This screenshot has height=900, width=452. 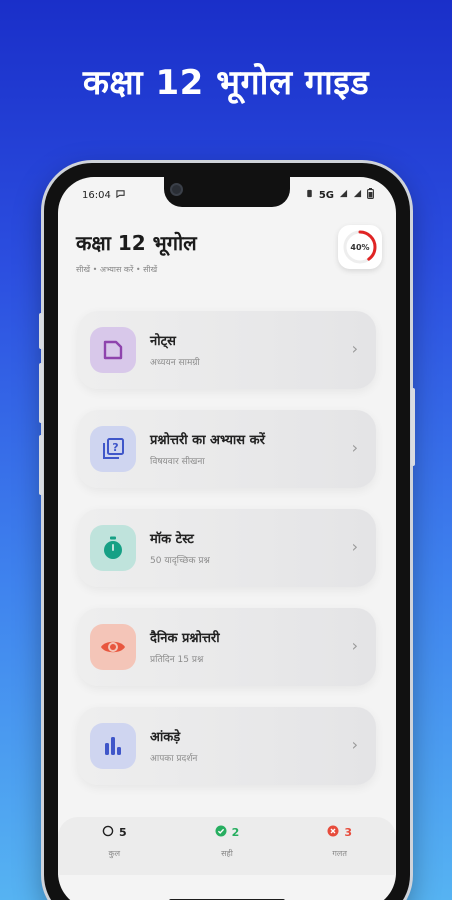 What do you see at coordinates (207, 440) in the screenshot?
I see `card-title: प्रश्नोत्तरी का अभ्यास करें` at bounding box center [207, 440].